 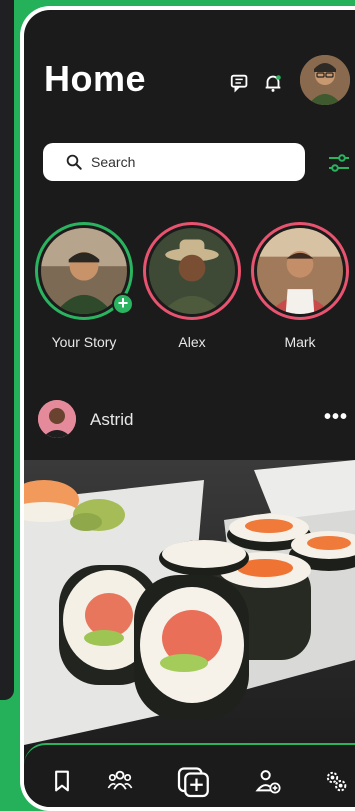 What do you see at coordinates (62, 781) in the screenshot?
I see `bookmark-icon` at bounding box center [62, 781].